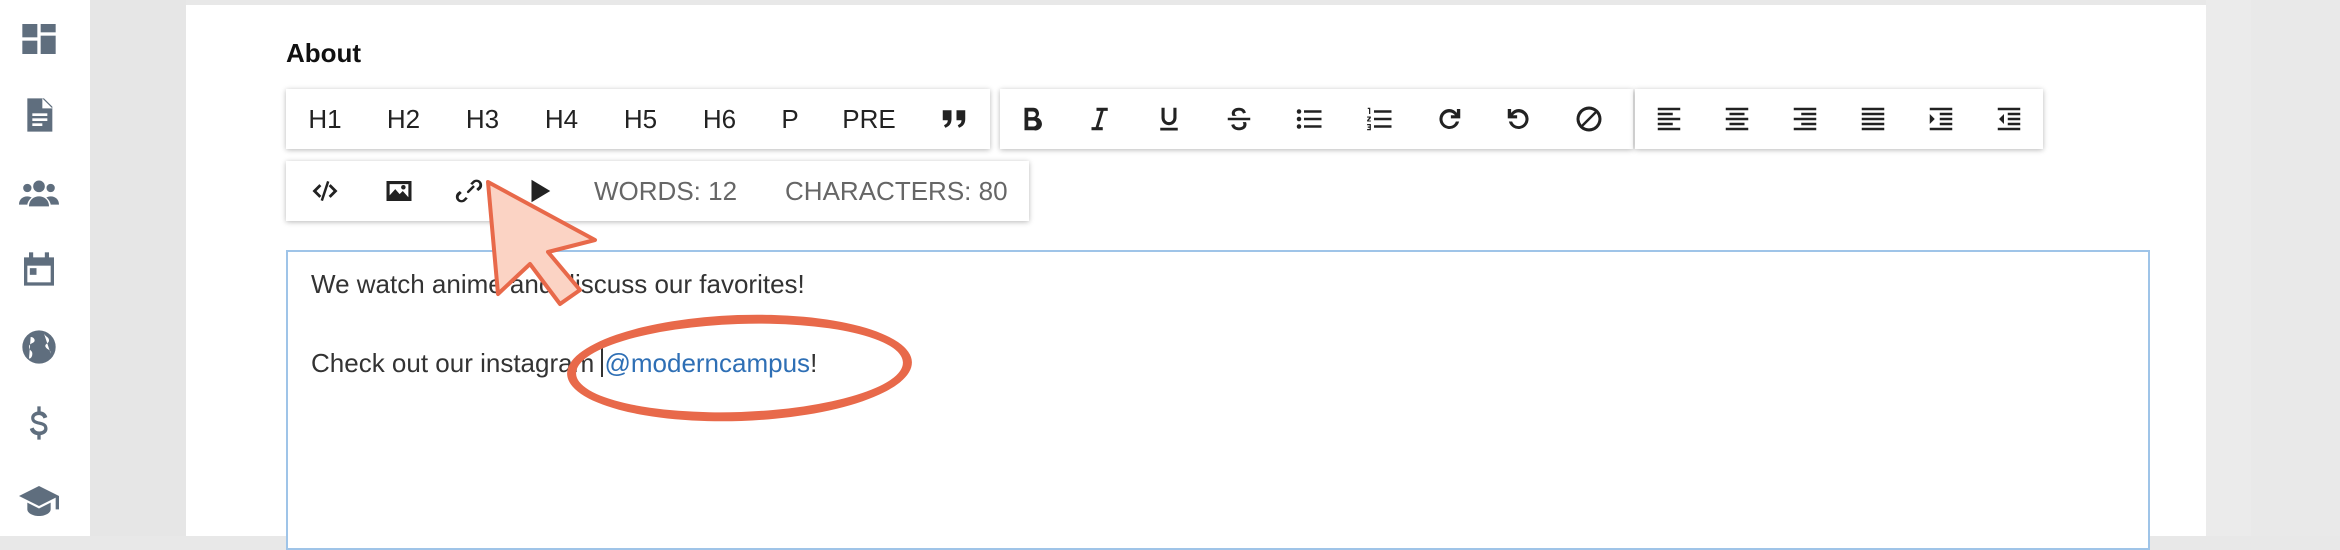 The image size is (2340, 550). What do you see at coordinates (790, 119) in the screenshot?
I see `paragraph-button: P` at bounding box center [790, 119].